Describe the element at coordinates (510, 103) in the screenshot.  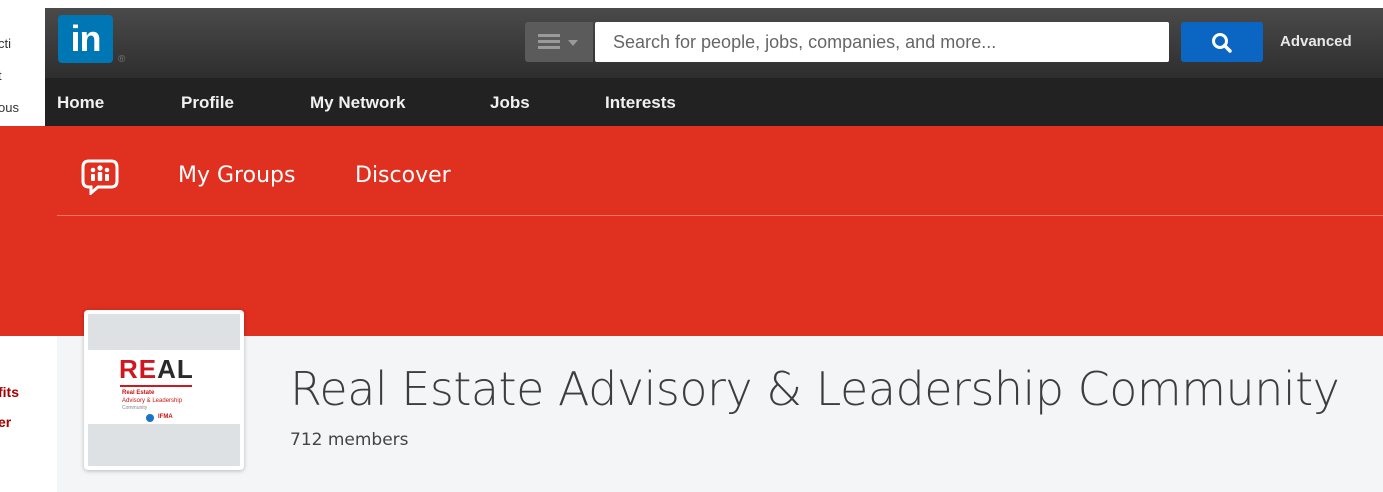
I see `nav-item-jobs: Jobs` at that location.